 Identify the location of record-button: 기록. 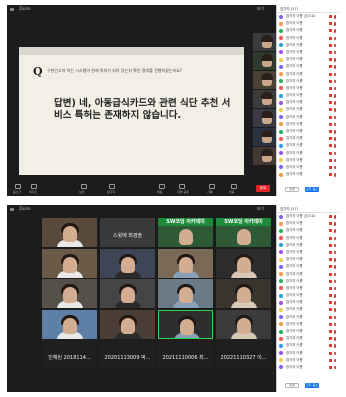
(210, 192).